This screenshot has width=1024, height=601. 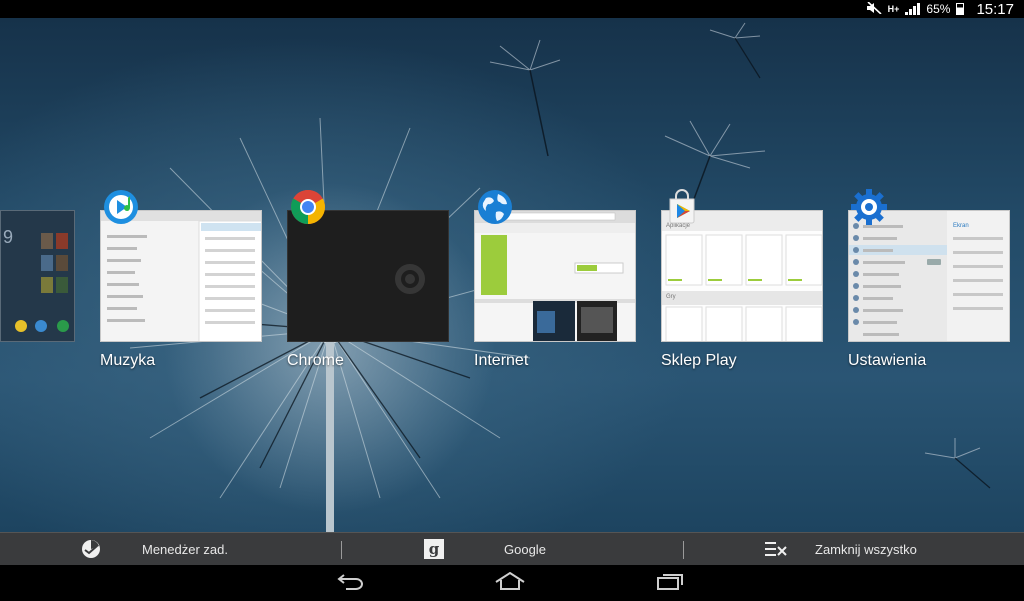 What do you see at coordinates (699, 360) in the screenshot?
I see `app-label: Sklep Play` at bounding box center [699, 360].